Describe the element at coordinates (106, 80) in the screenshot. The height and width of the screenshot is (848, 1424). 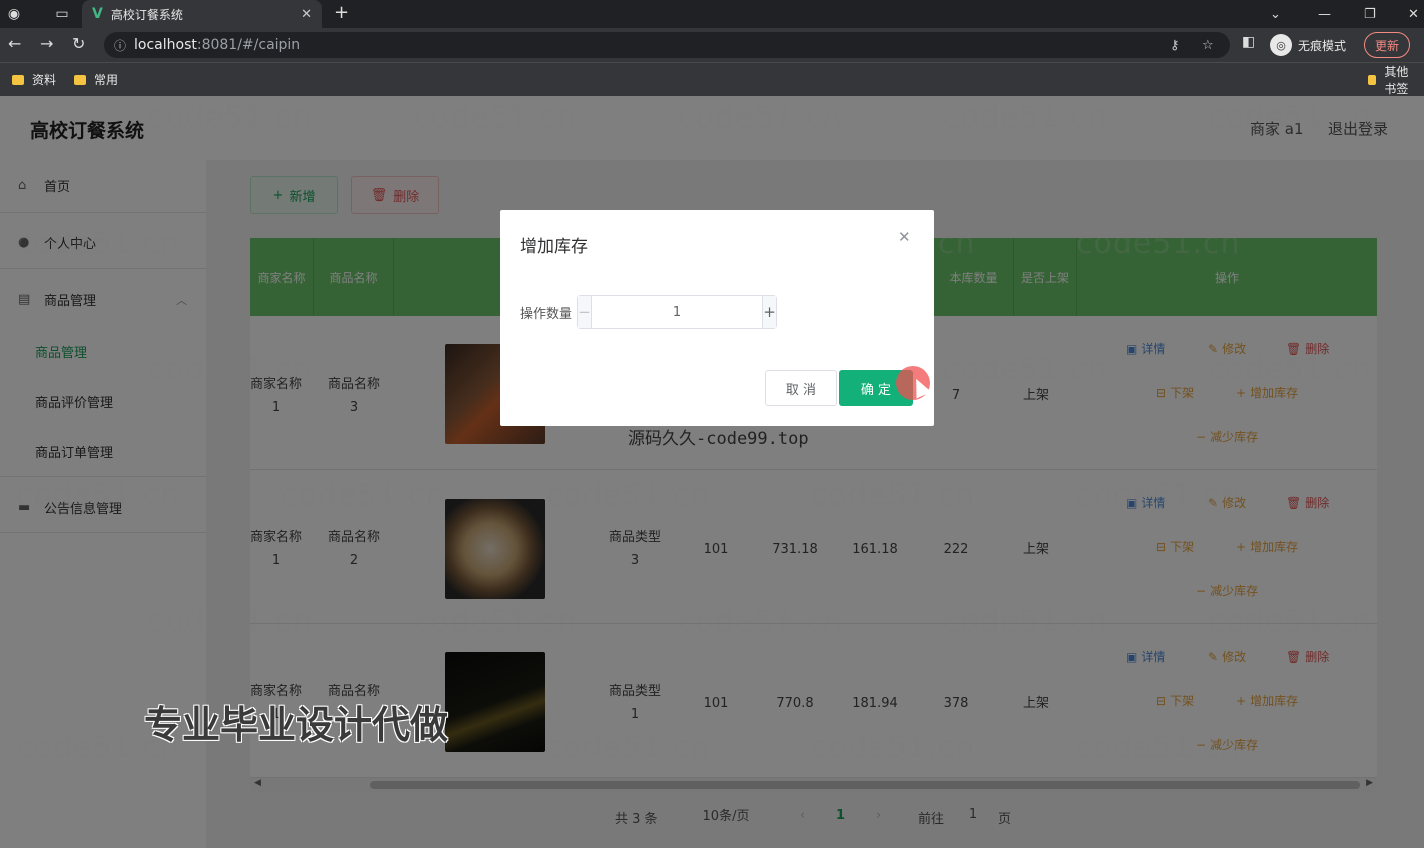
I see `bookmark-label: 常用` at that location.